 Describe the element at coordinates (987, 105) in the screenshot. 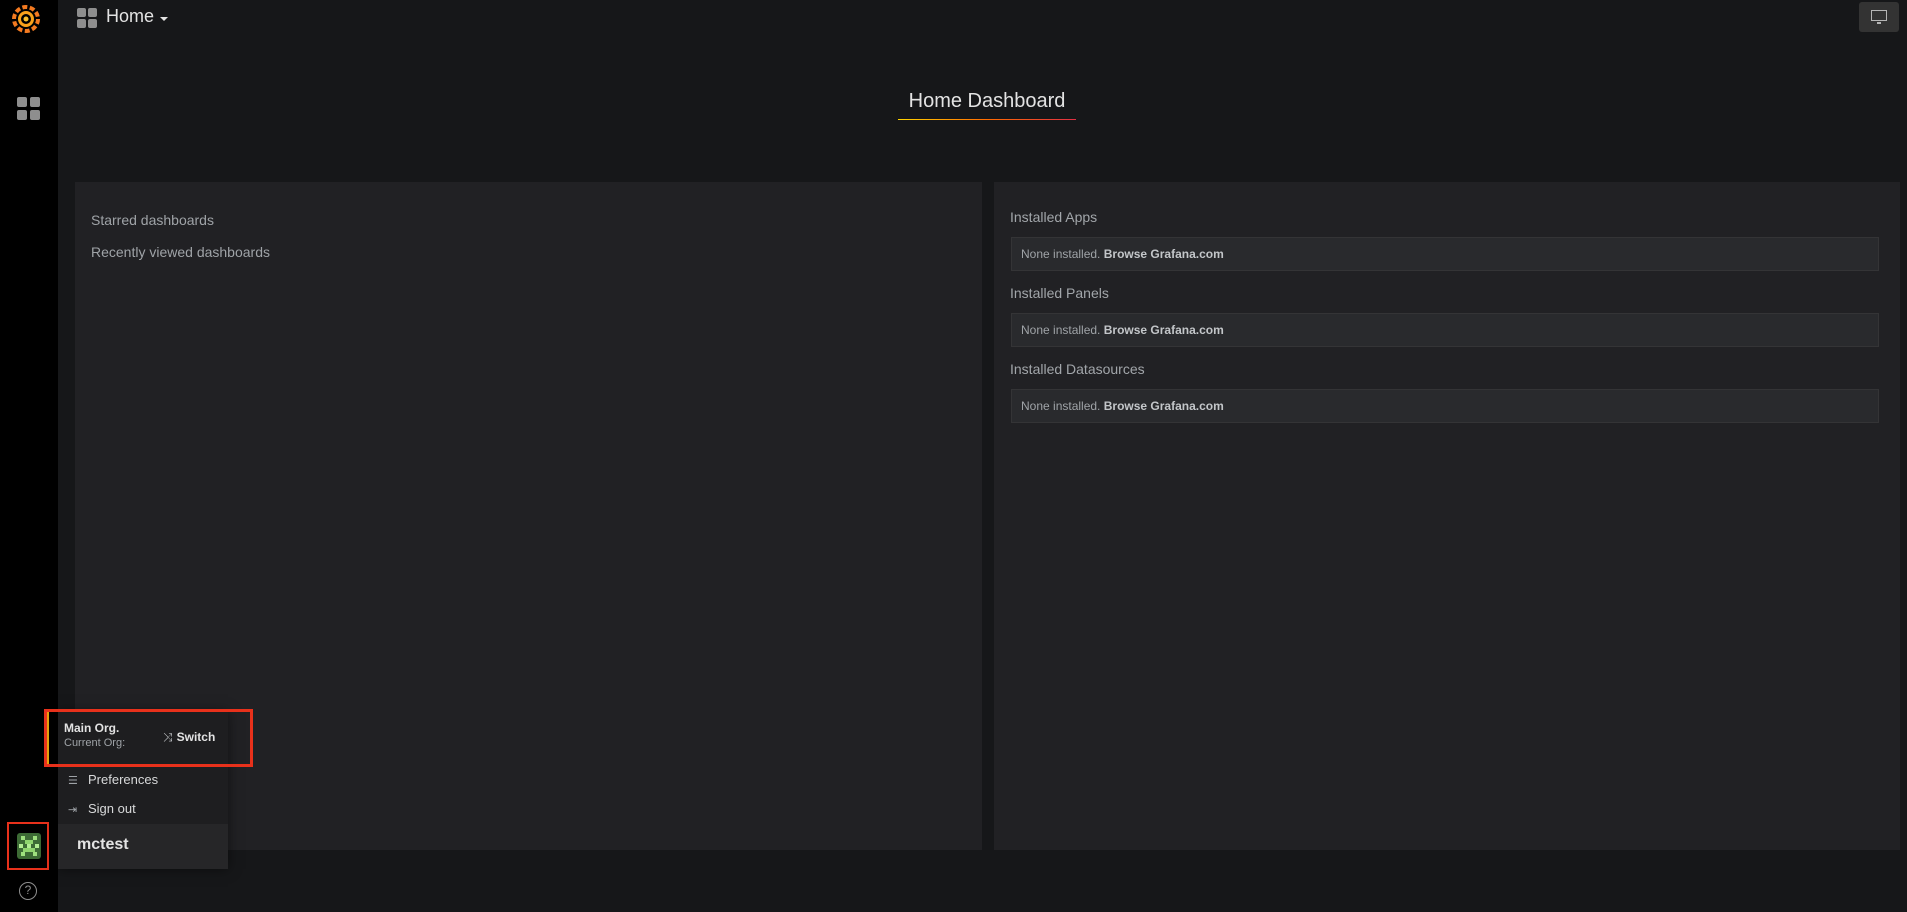

I see `page-title: Home Dashboard` at that location.